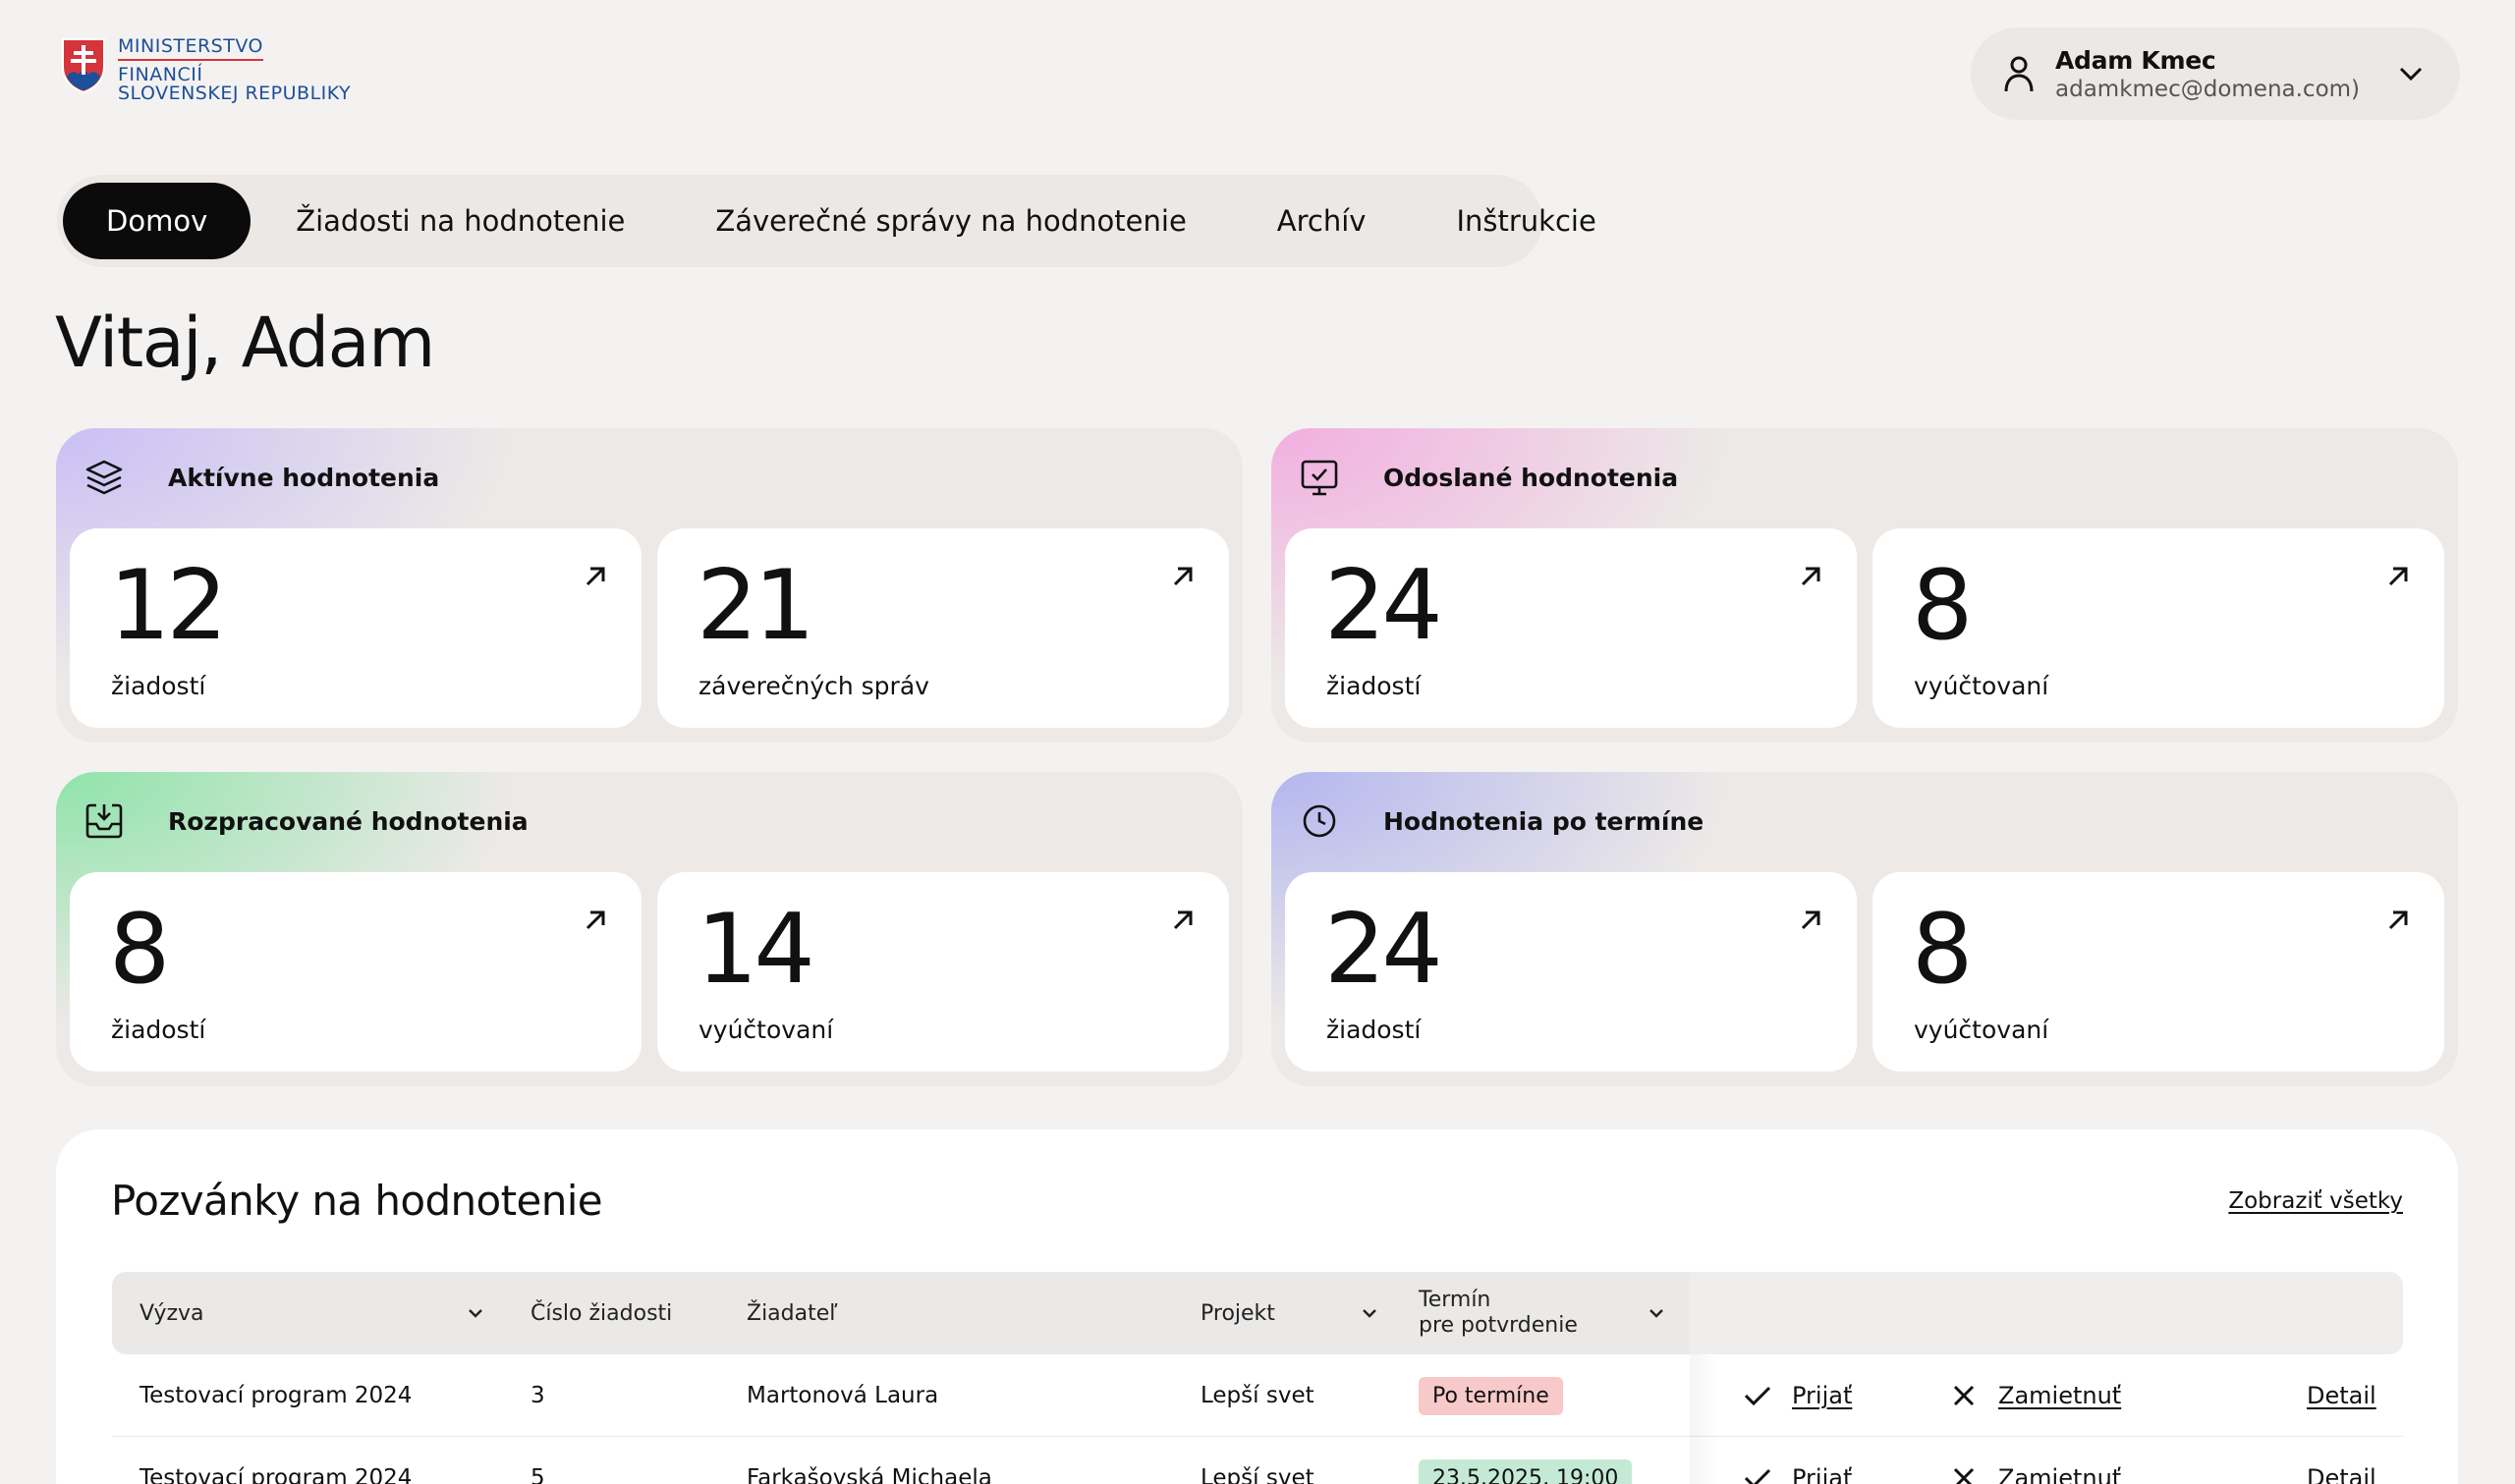 This screenshot has height=1484, width=2515. Describe the element at coordinates (2315, 1201) in the screenshot. I see `show-all-link: Zobraziť všetky` at that location.